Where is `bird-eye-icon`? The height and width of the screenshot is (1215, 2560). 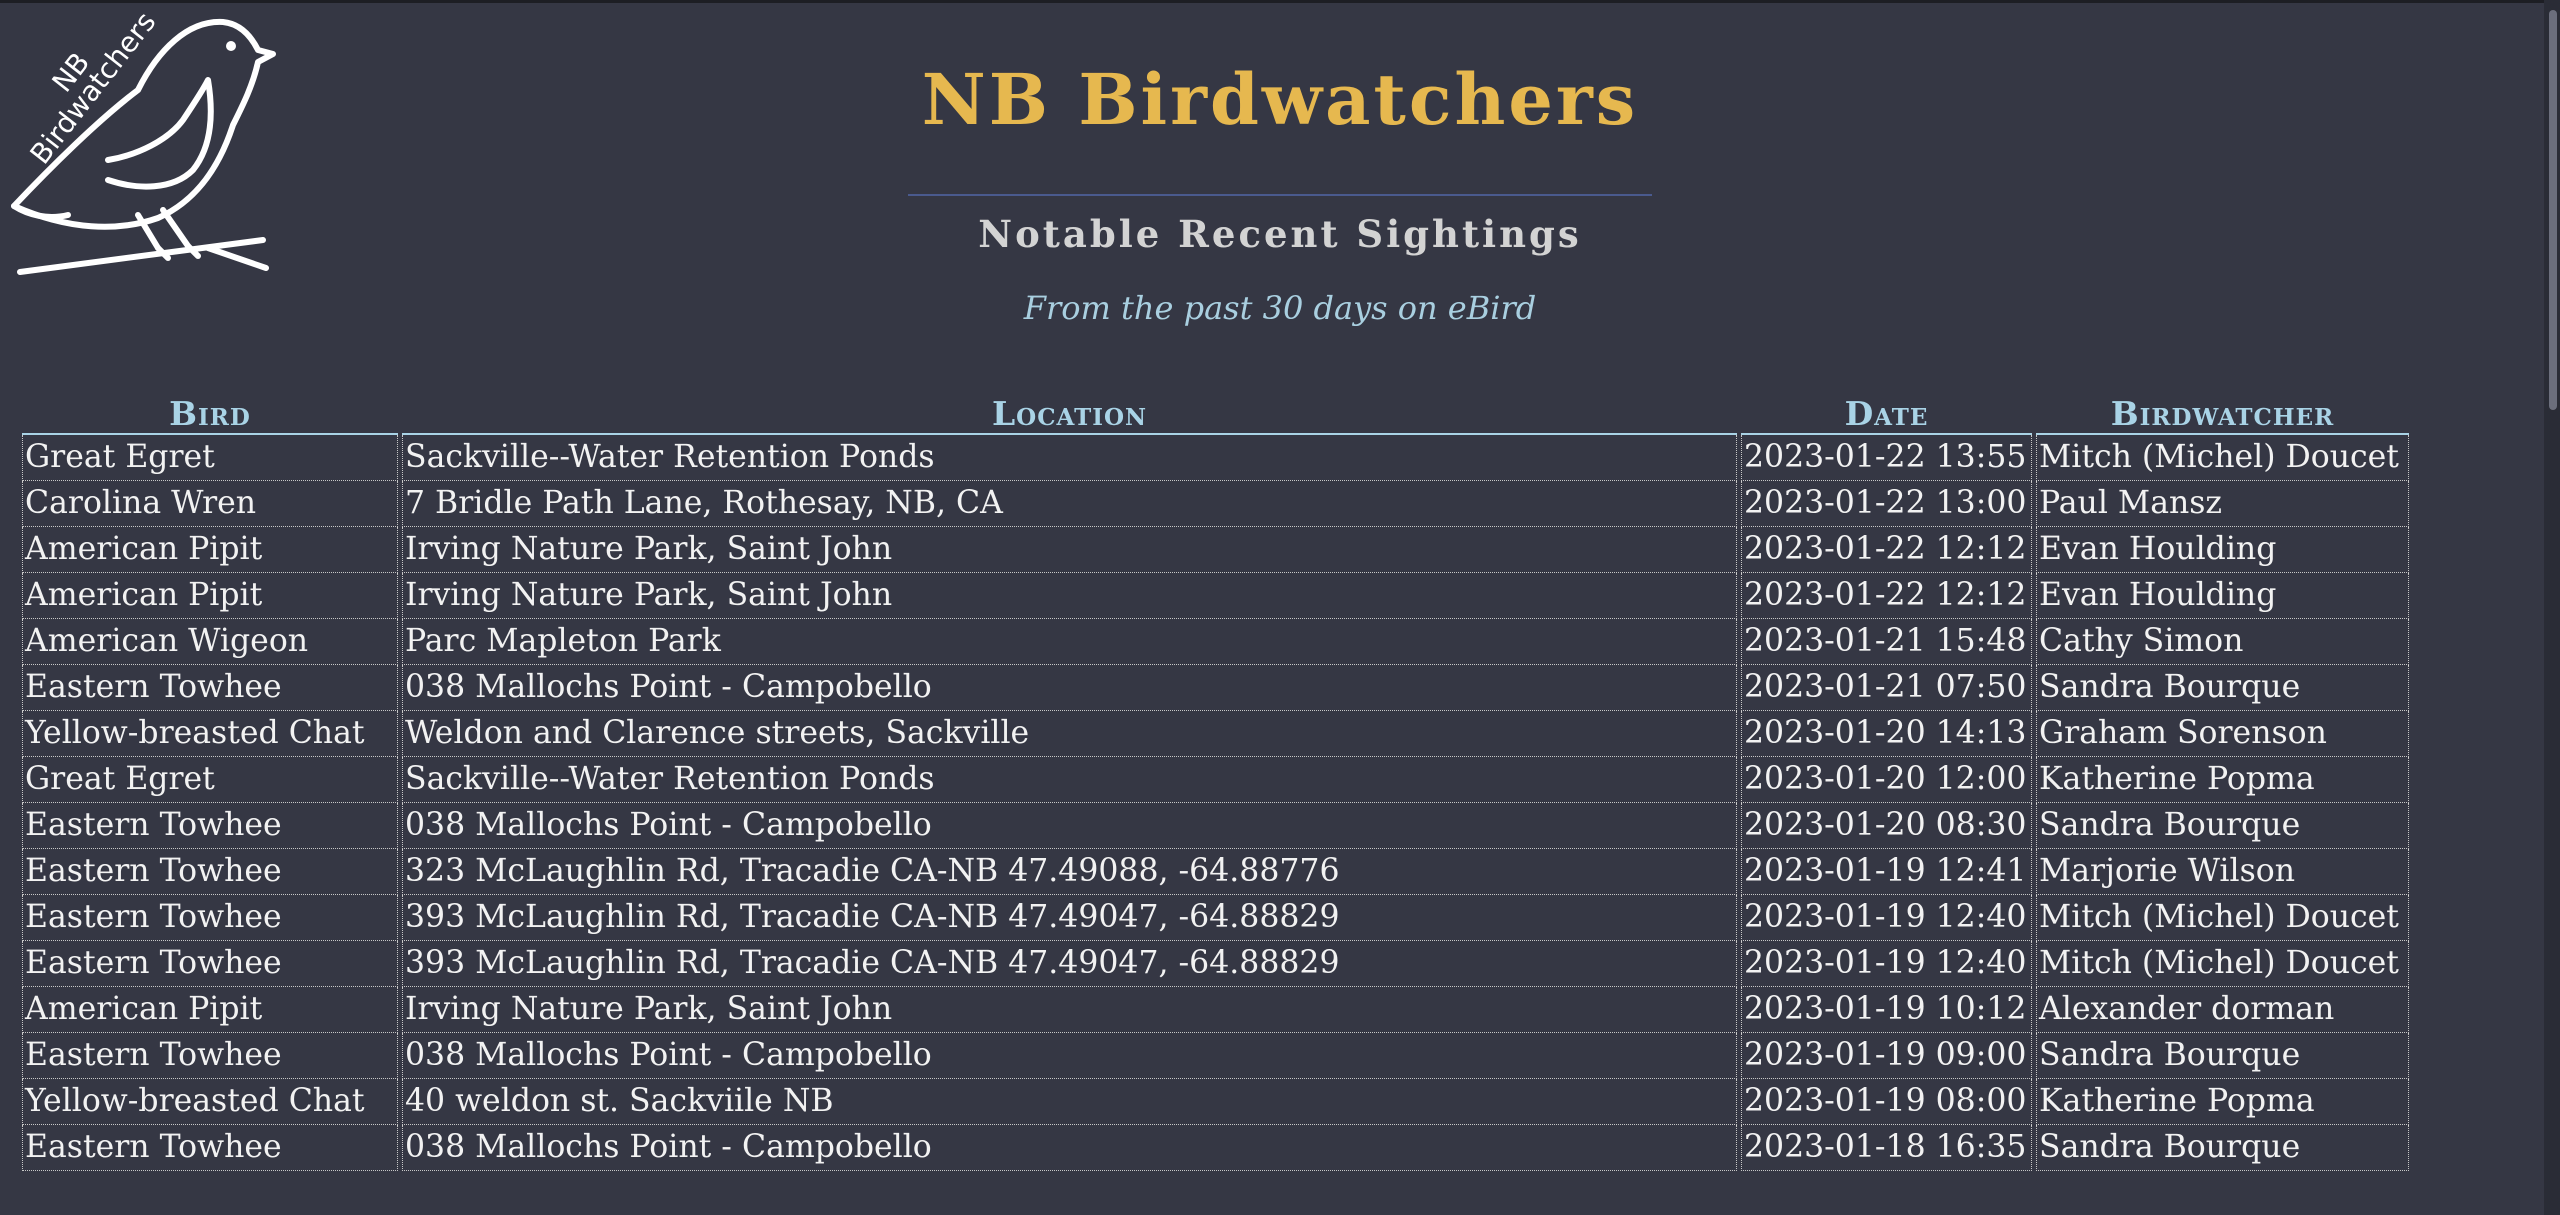
bird-eye-icon is located at coordinates (231, 46).